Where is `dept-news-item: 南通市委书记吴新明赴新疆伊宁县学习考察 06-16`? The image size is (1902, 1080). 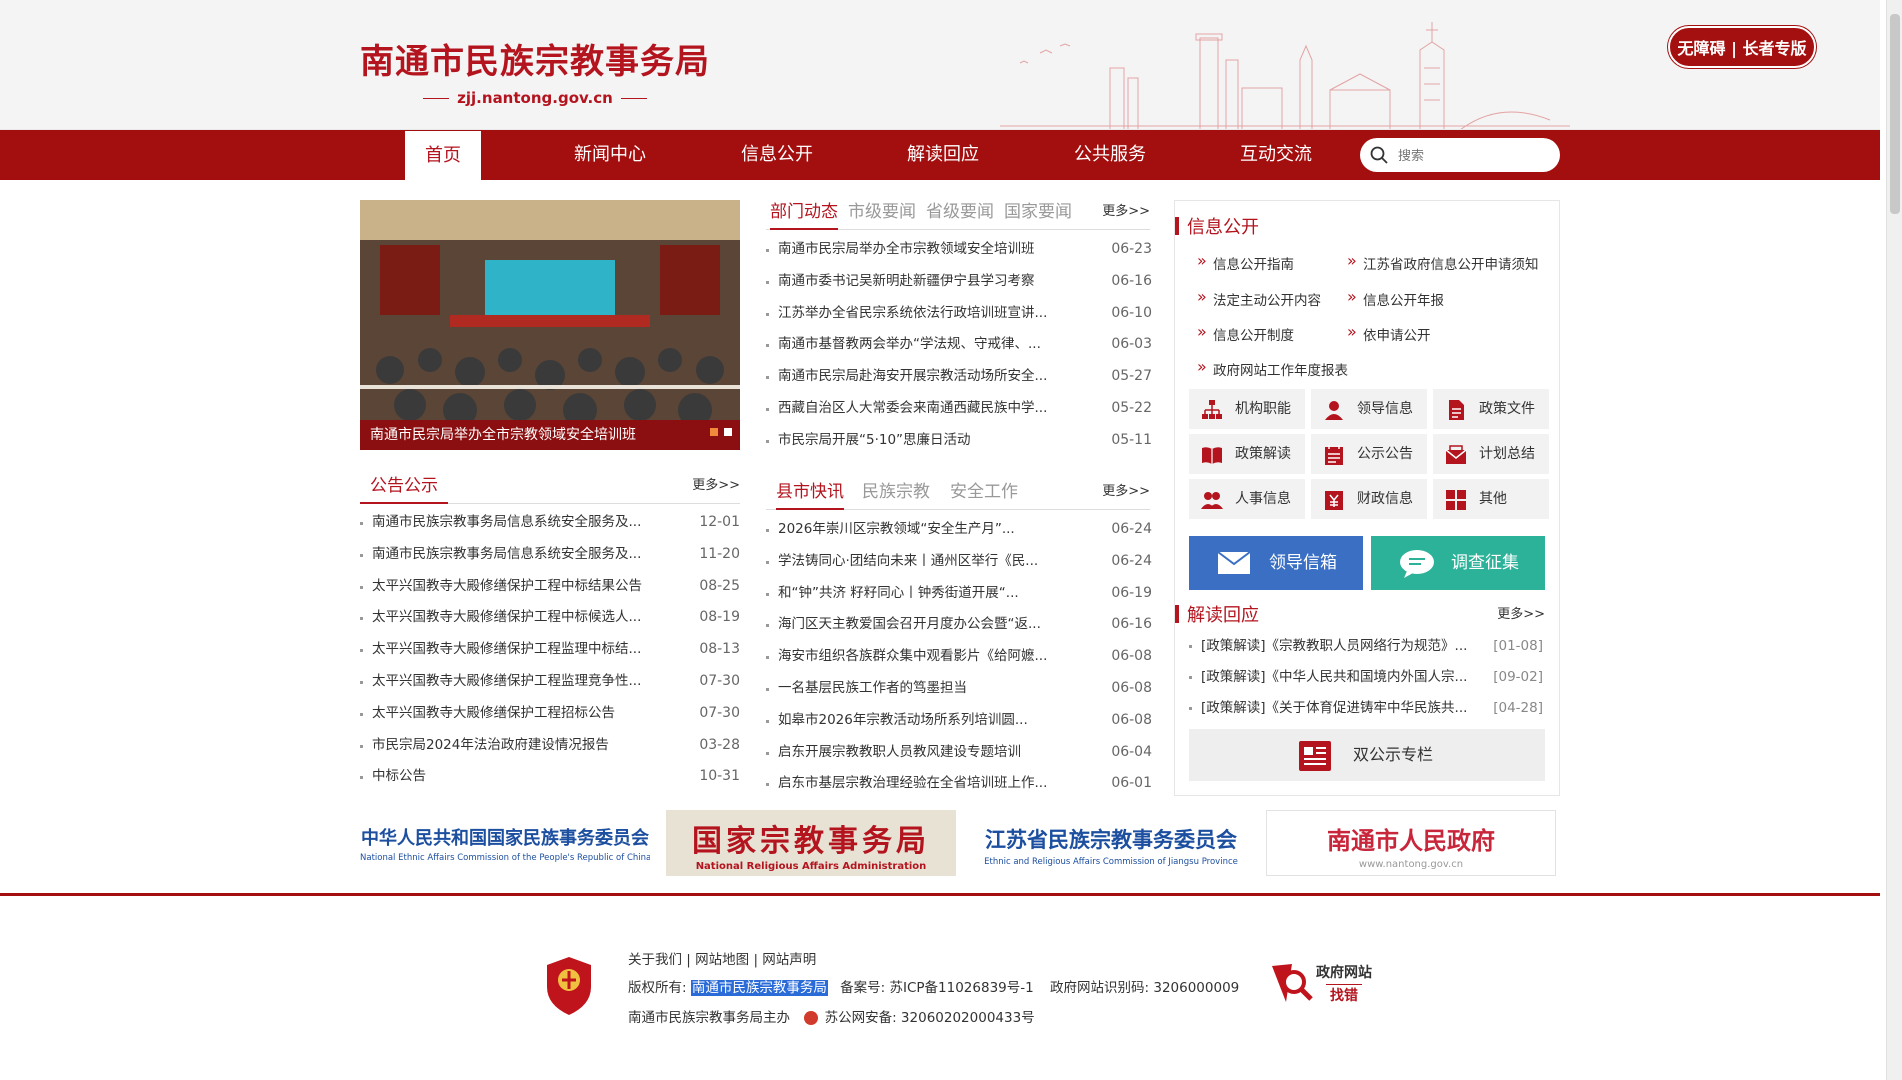
dept-news-item: 南通市委书记吴新明赴新疆伊宁县学习考察 06-16 is located at coordinates (958, 281).